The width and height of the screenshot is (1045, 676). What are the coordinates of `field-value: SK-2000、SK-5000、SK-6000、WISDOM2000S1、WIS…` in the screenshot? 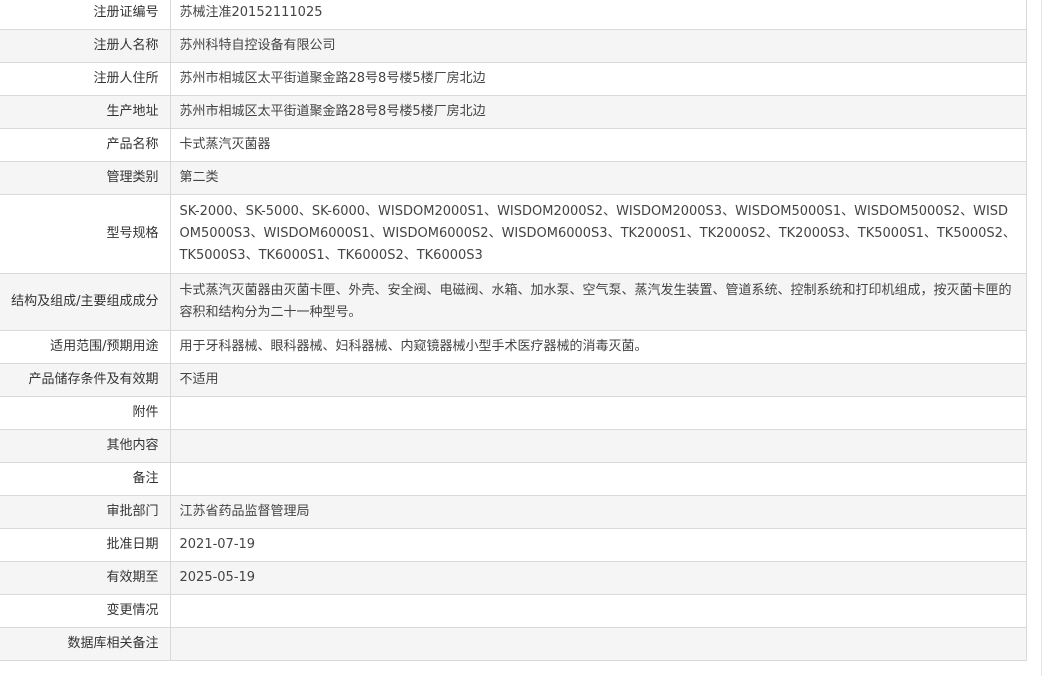 It's located at (598, 234).